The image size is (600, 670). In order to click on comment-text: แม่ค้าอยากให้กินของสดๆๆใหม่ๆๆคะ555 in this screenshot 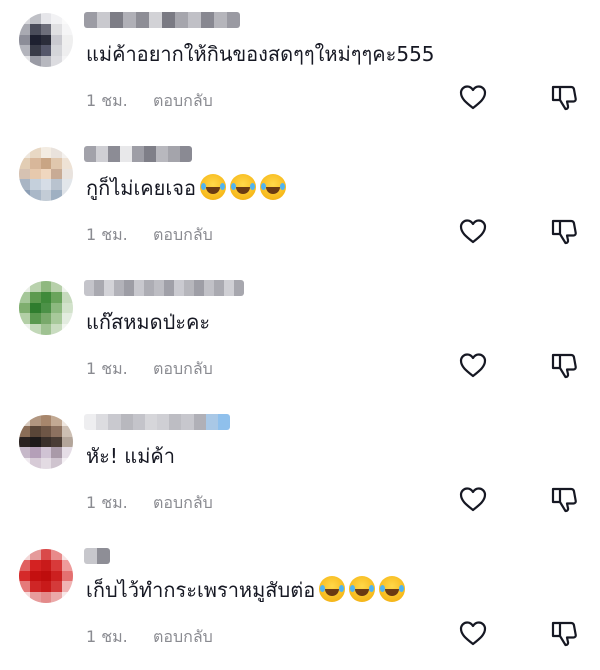, I will do `click(260, 54)`.